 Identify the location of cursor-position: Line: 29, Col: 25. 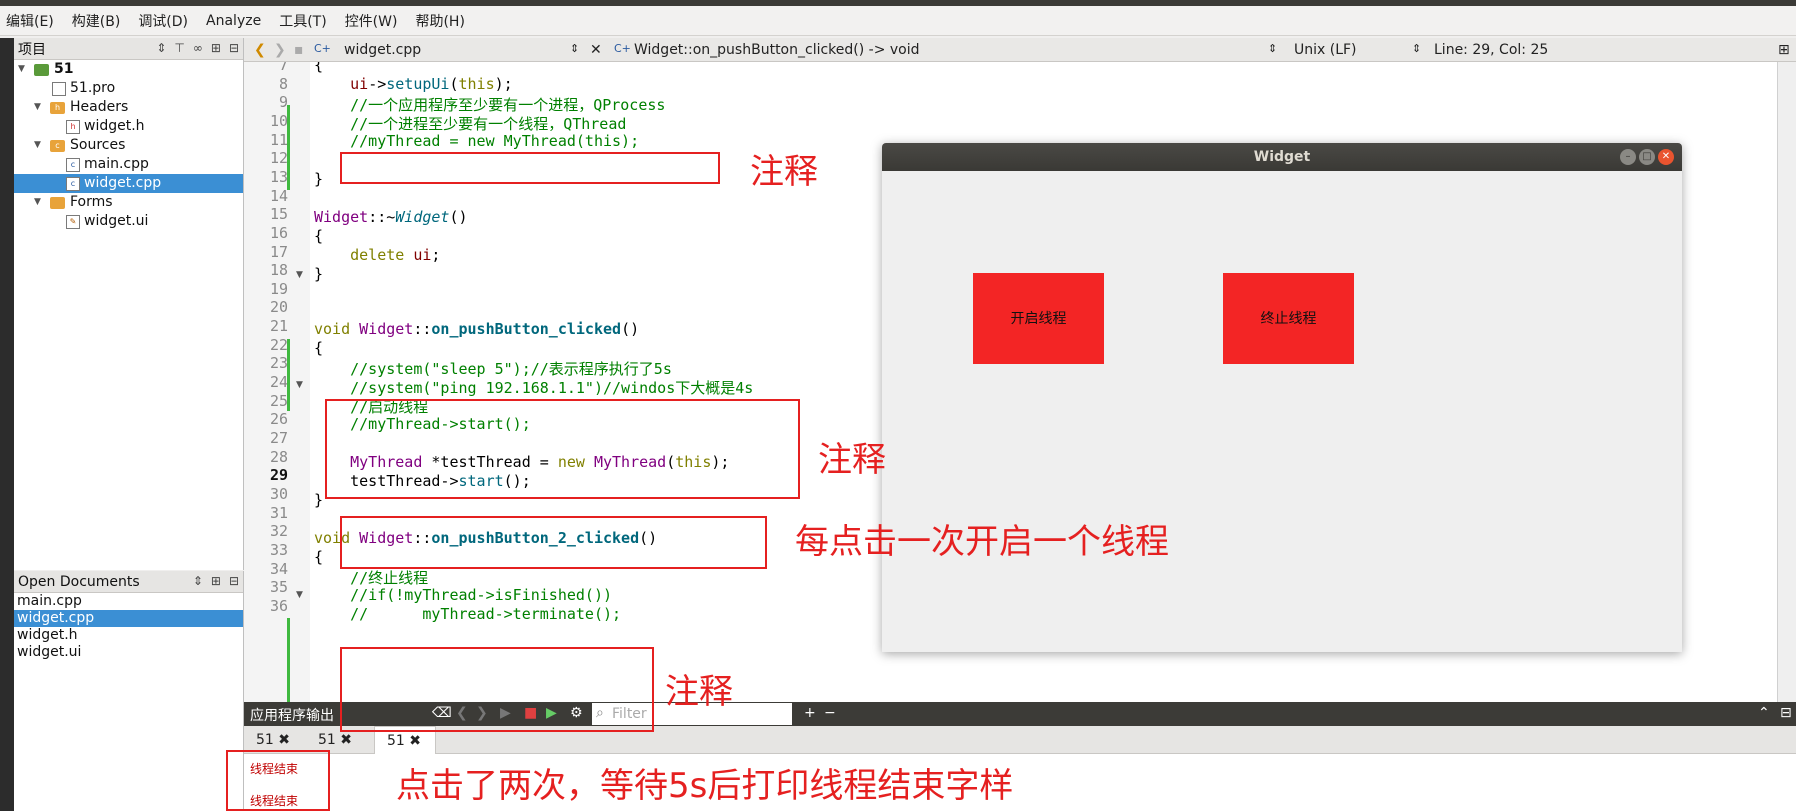
(1491, 50).